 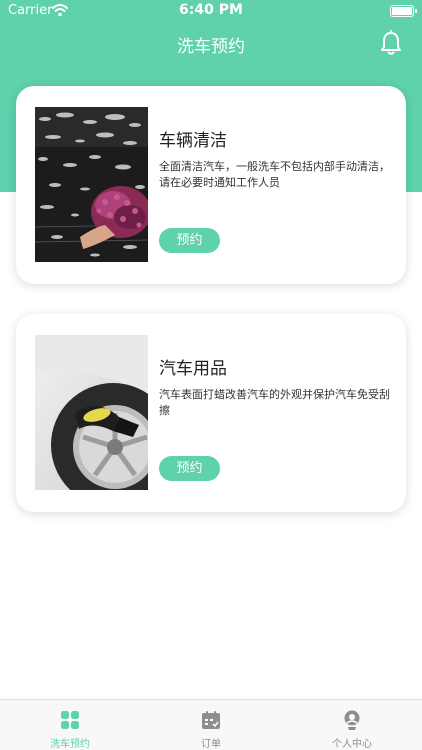 I want to click on service-title: 汽车用品, so click(x=193, y=369).